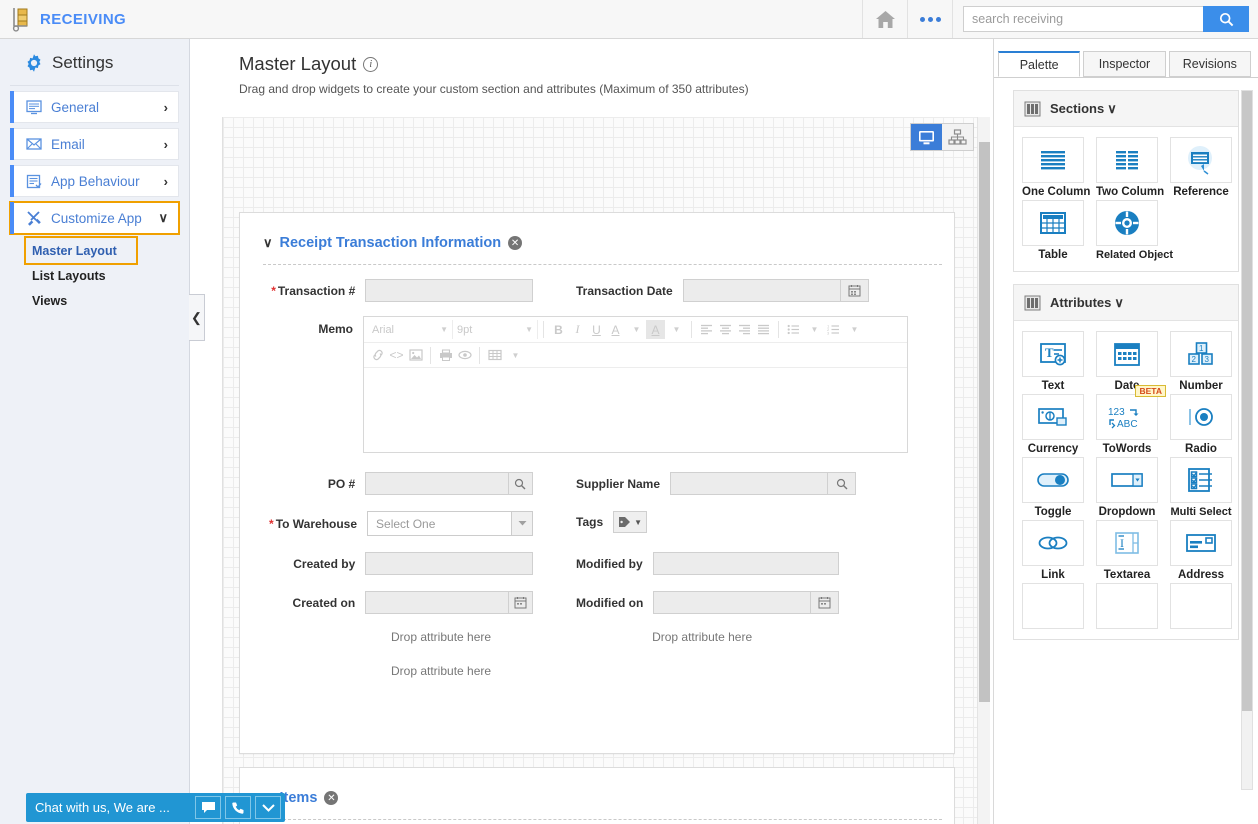  What do you see at coordinates (94, 181) in the screenshot?
I see `sidebar-item-app-behaviour: App Behaviour ›` at bounding box center [94, 181].